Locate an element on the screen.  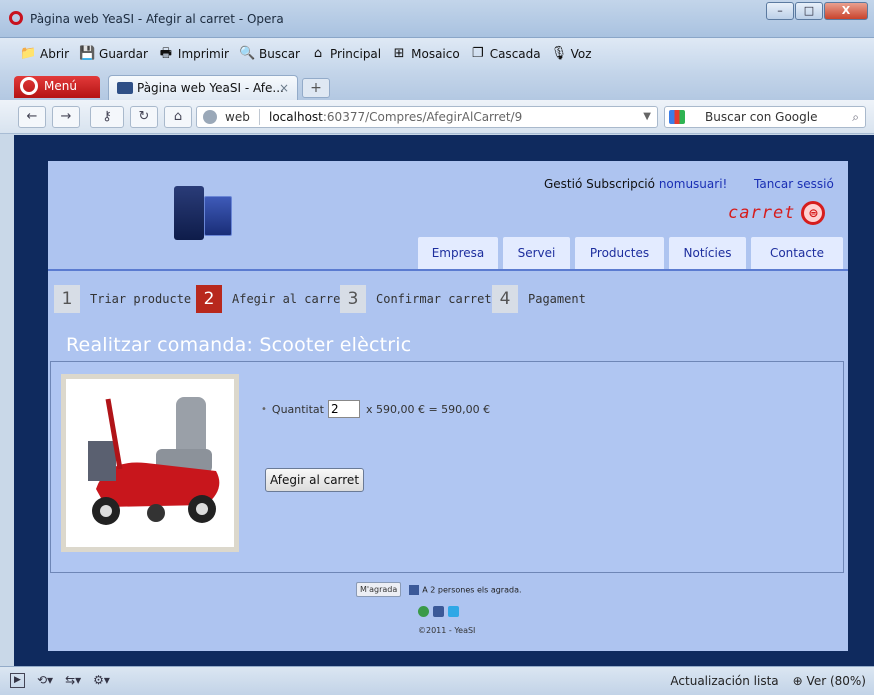
toolbar-save: 💾 Guardar is located at coordinates (113, 54).